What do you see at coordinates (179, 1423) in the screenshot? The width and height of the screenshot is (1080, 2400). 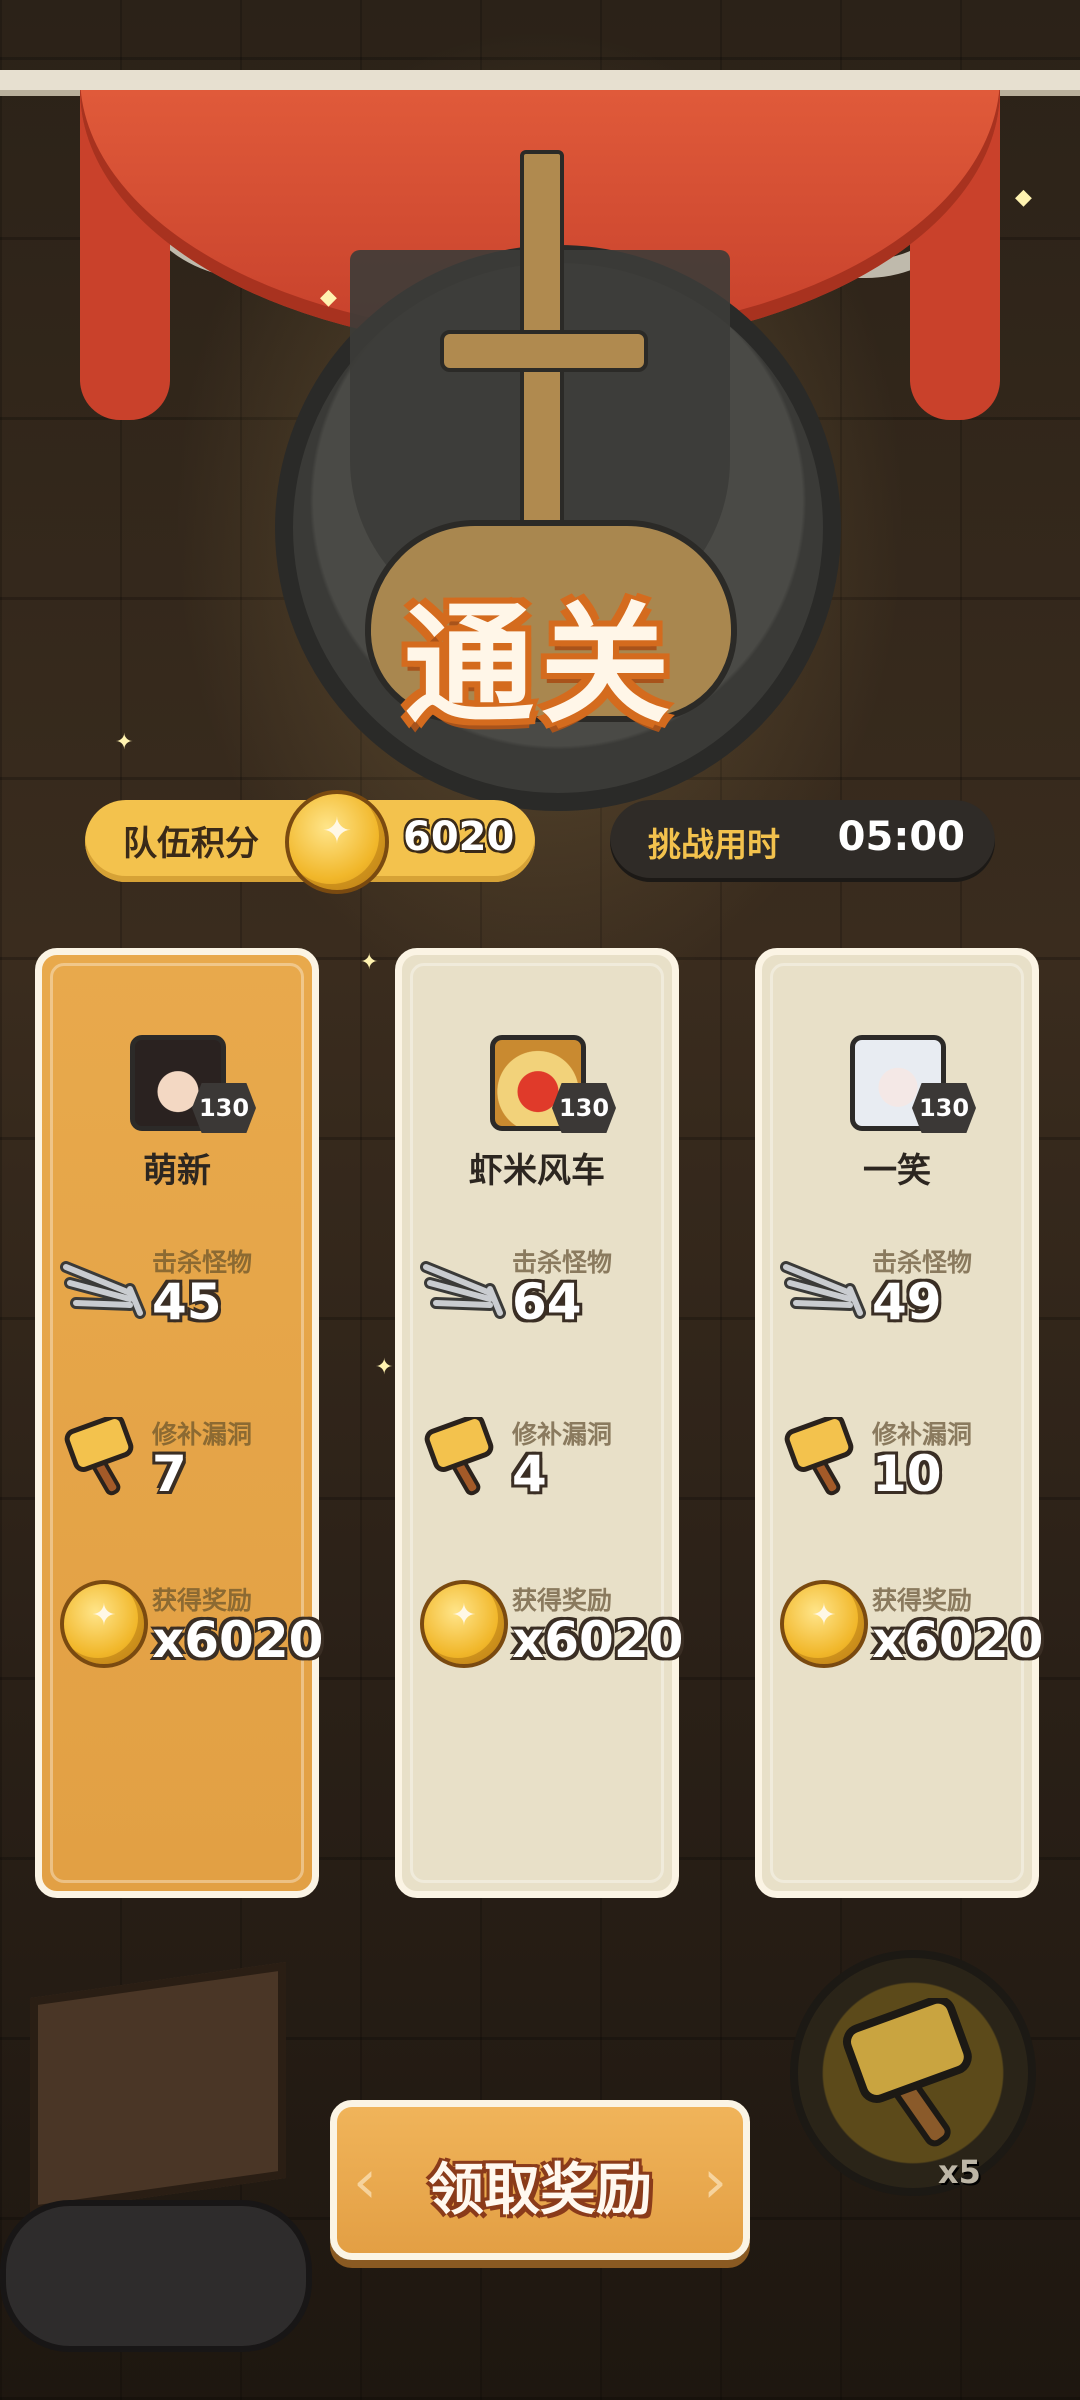 I see `player-card: 130 萌新 击杀怪物 45 修补漏洞 7 获得奖励 x6020` at bounding box center [179, 1423].